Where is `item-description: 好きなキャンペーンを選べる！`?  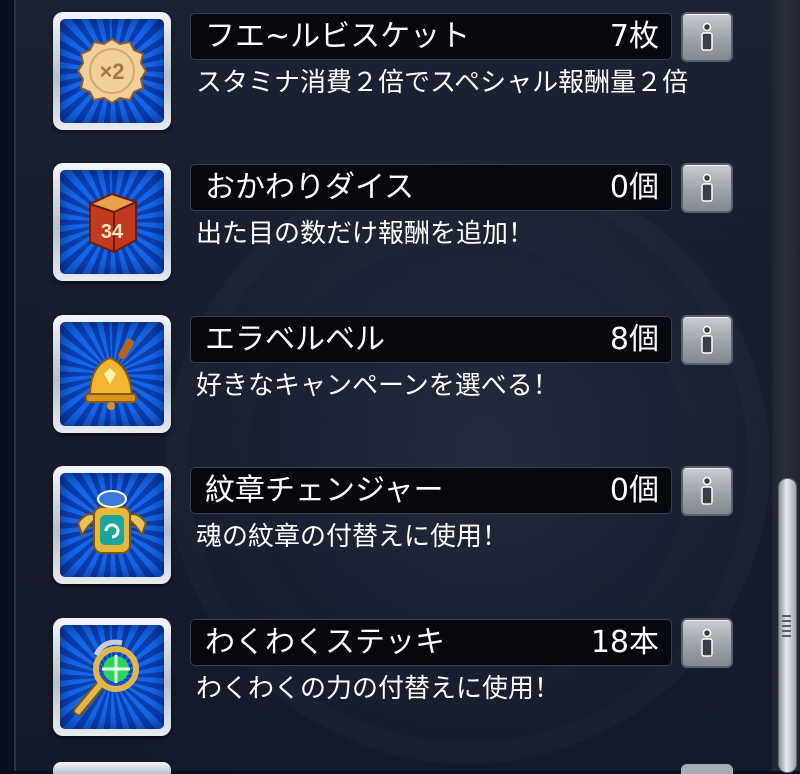 item-description: 好きなキャンペーンを選べる！ is located at coordinates (377, 386).